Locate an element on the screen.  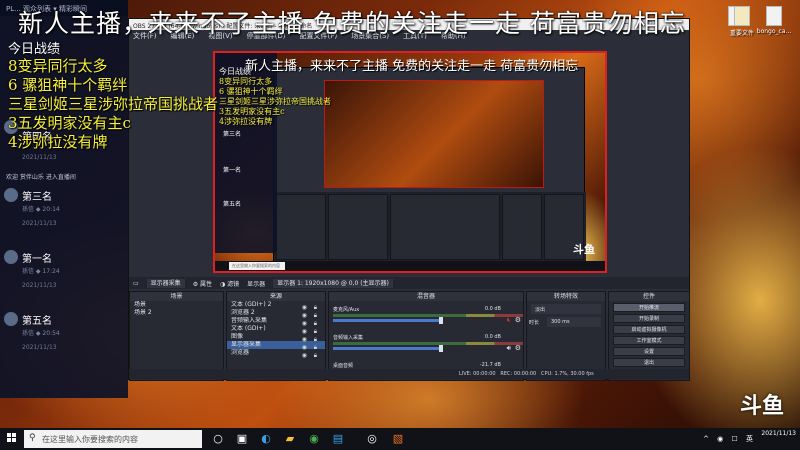
source-item-label: 显示器采集 is located at coordinates (246, 344).